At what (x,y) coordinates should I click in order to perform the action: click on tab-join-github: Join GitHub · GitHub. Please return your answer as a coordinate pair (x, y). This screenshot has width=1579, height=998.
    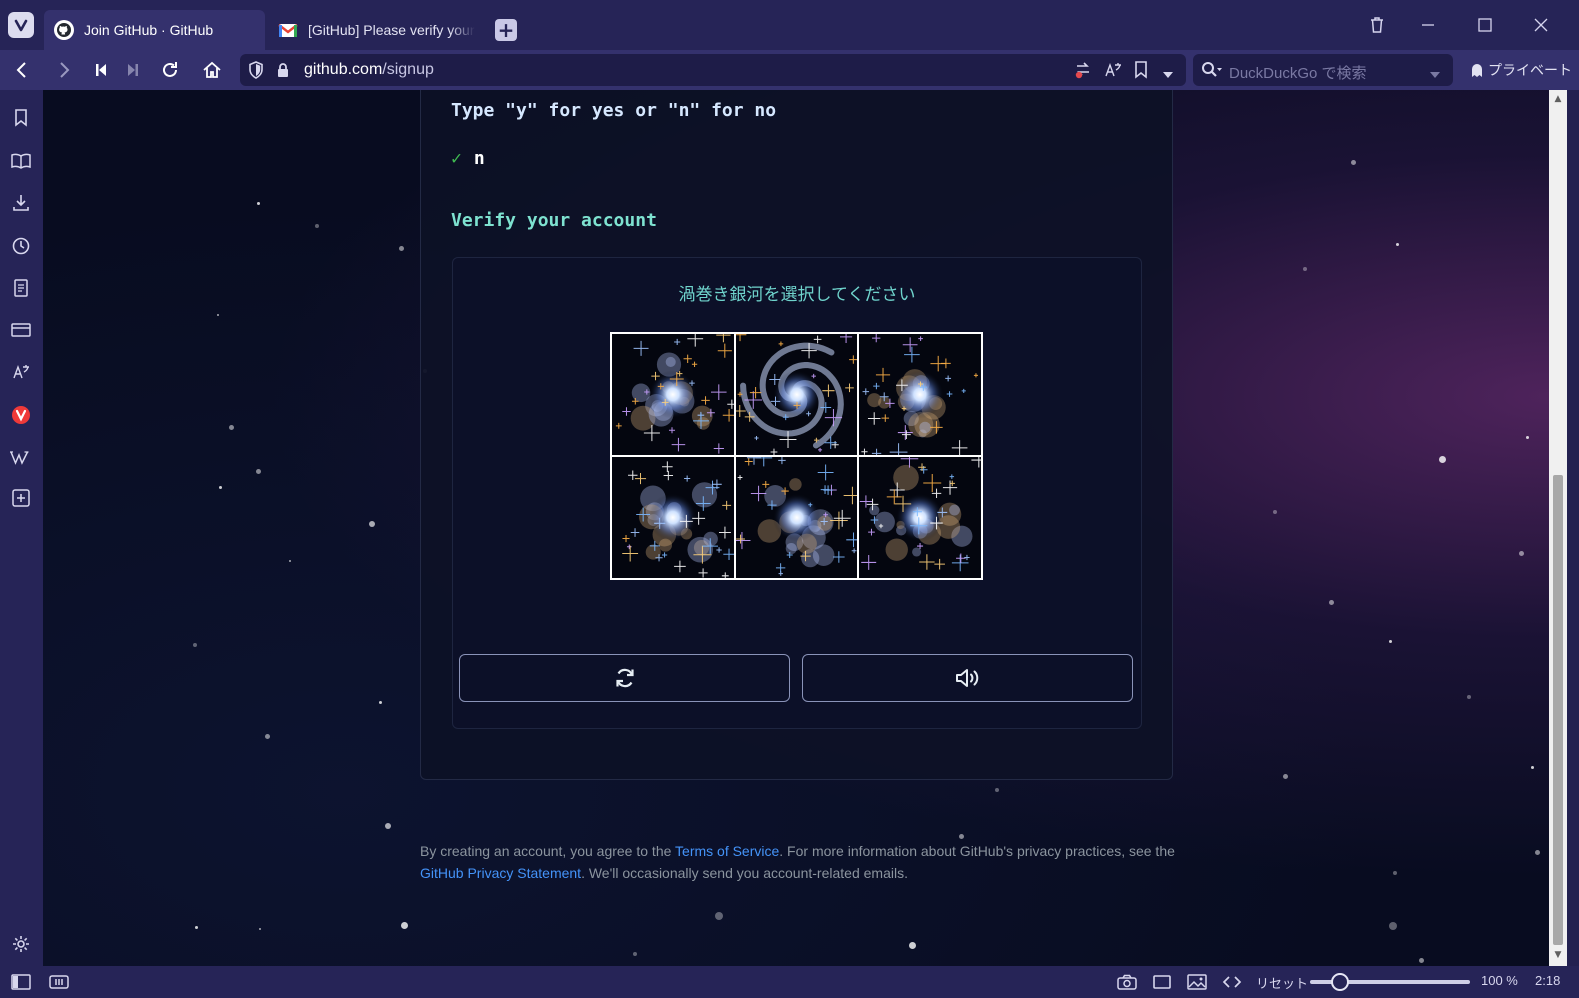
    Looking at the image, I should click on (154, 30).